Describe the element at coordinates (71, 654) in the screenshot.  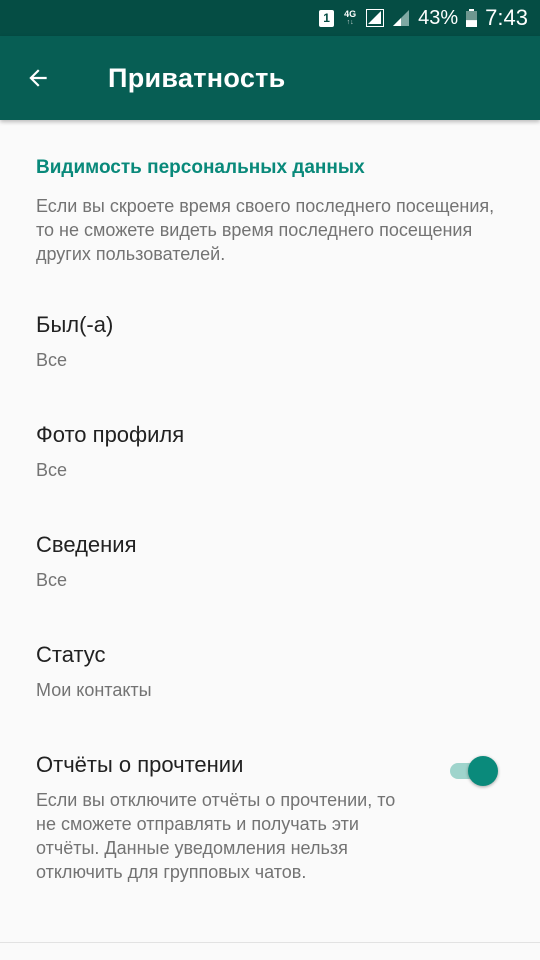
I see `setting-title: Статус` at that location.